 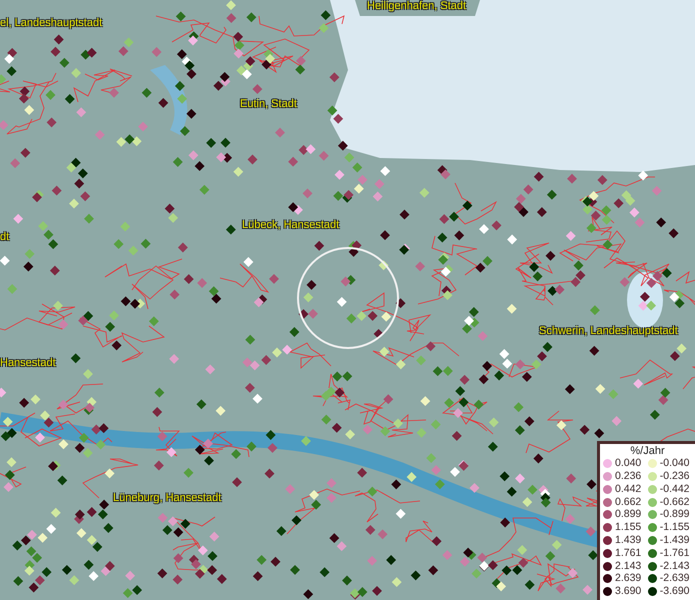 I want to click on legend-label: -1.439, so click(x=675, y=540).